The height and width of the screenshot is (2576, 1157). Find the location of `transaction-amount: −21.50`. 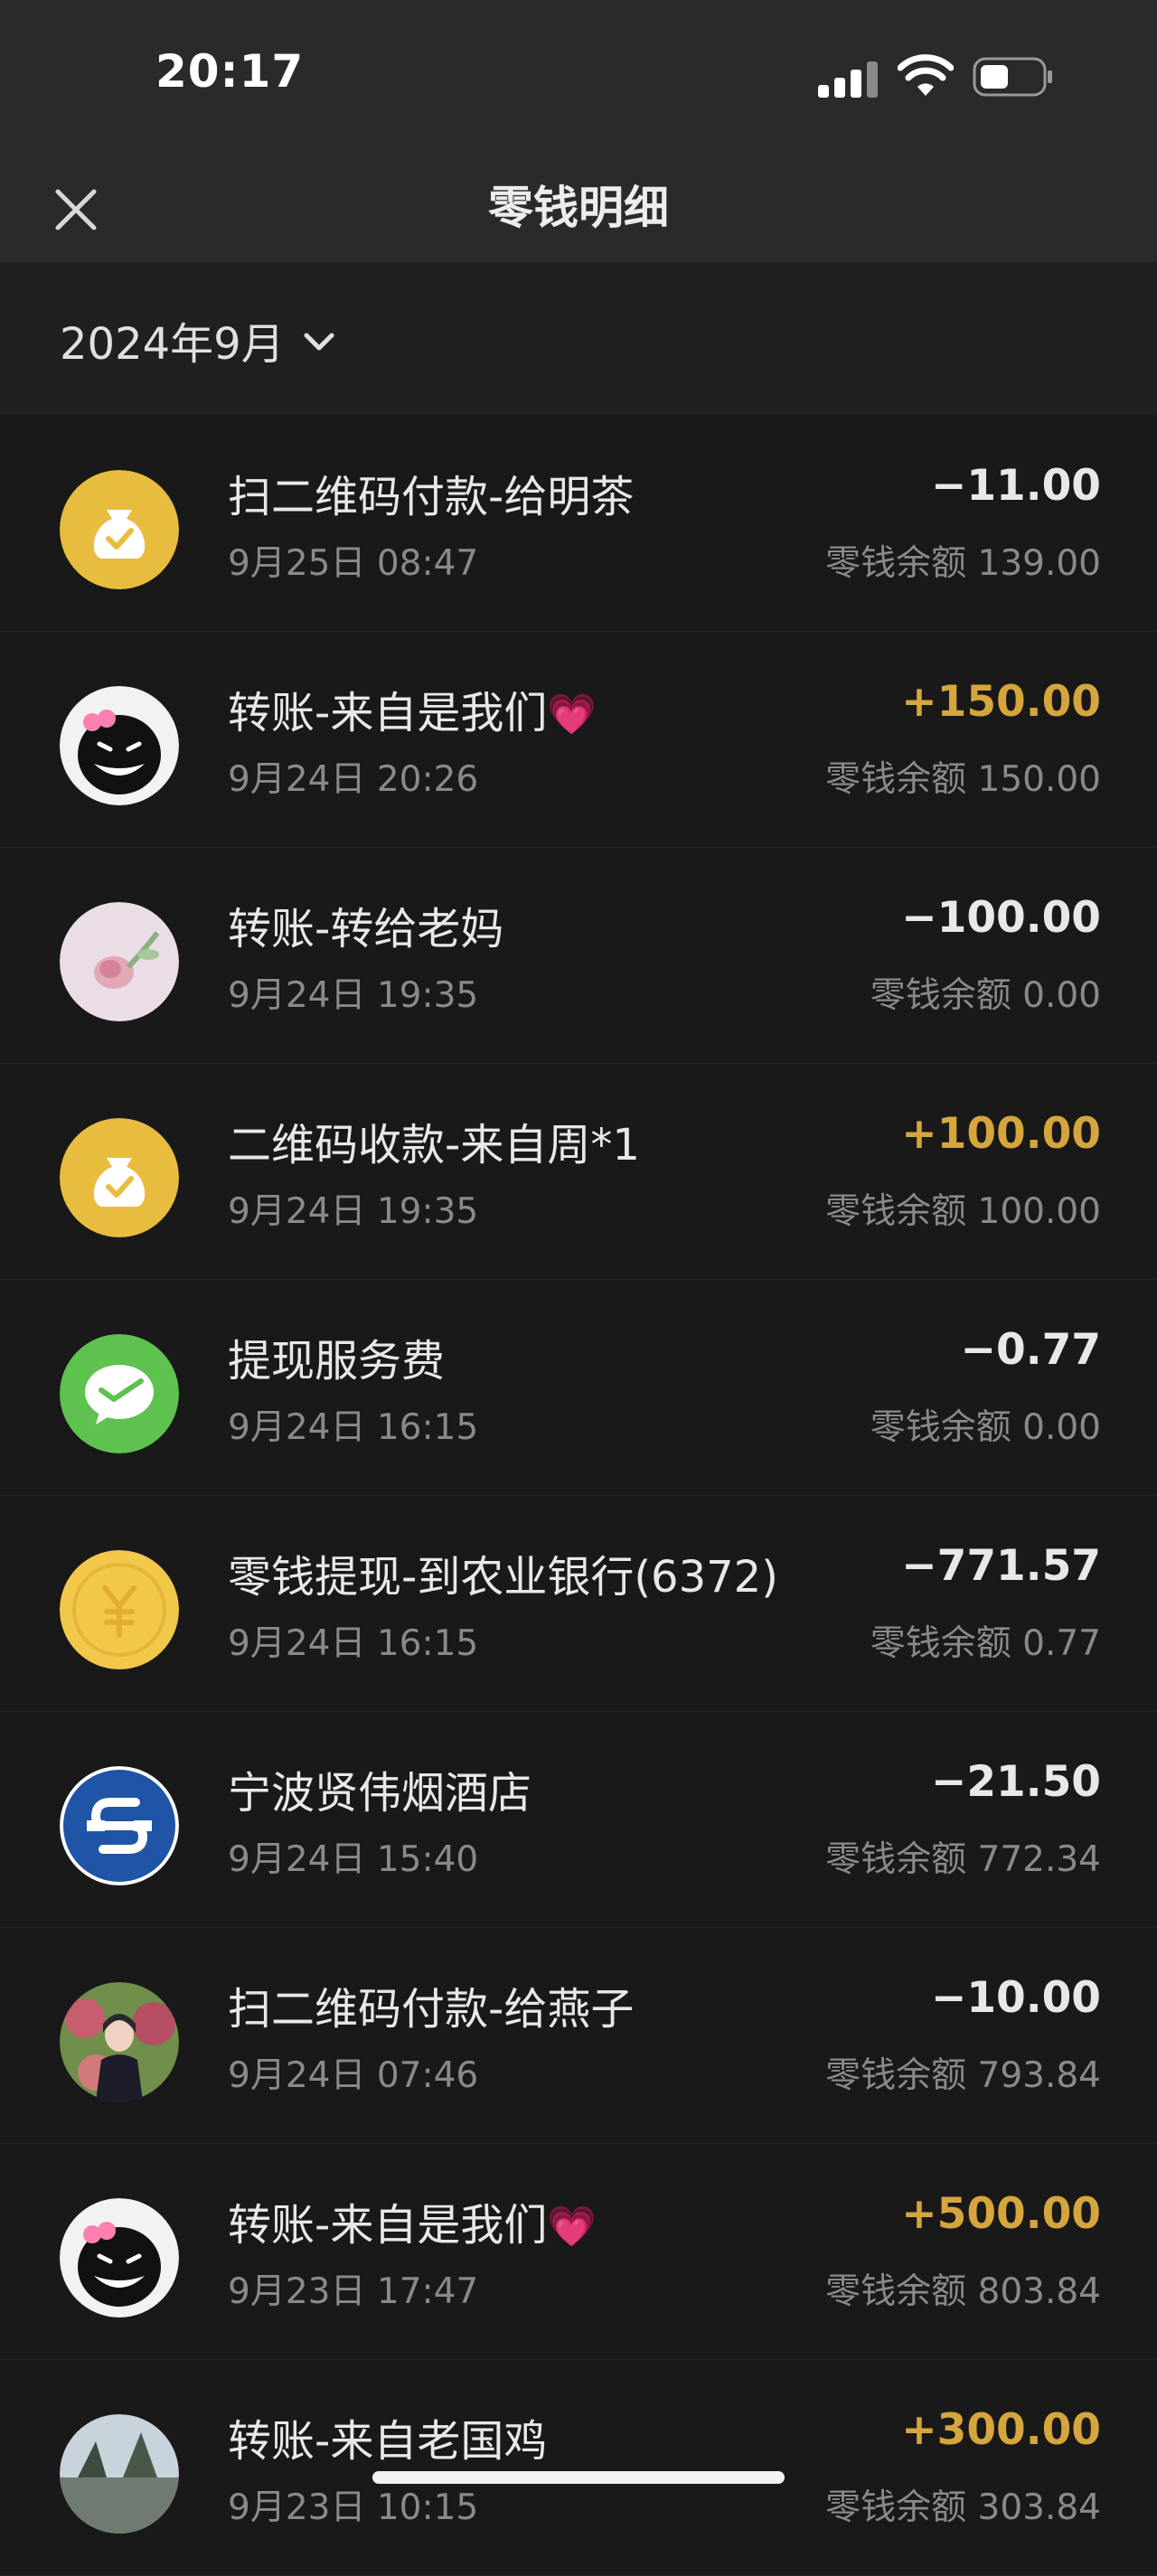

transaction-amount: −21.50 is located at coordinates (1016, 1782).